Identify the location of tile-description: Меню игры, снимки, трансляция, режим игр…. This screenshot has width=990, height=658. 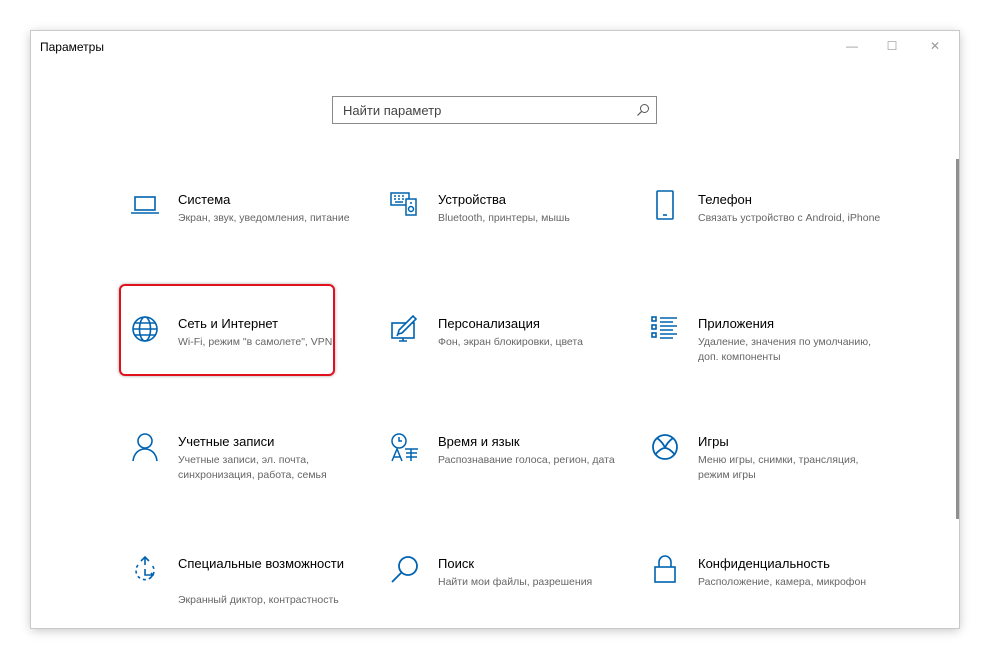
(778, 467).